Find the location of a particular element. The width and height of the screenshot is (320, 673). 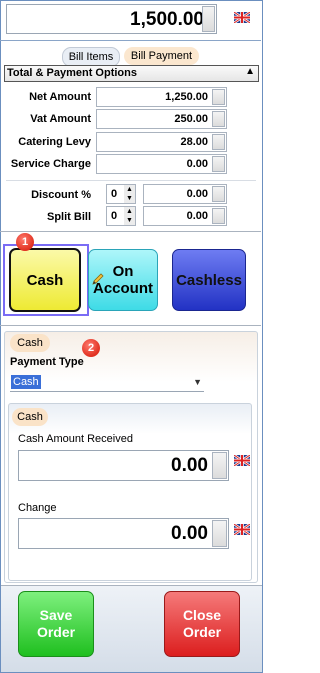

total-spin-button is located at coordinates (208, 19).